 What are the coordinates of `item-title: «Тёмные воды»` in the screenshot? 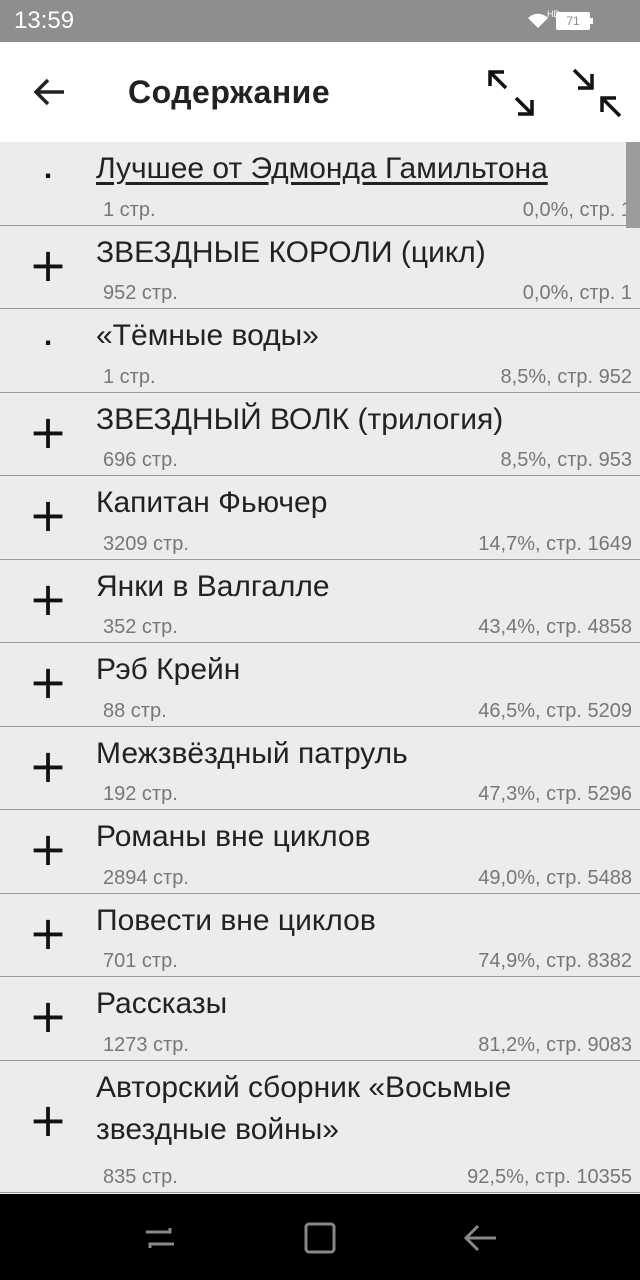 It's located at (361, 336).